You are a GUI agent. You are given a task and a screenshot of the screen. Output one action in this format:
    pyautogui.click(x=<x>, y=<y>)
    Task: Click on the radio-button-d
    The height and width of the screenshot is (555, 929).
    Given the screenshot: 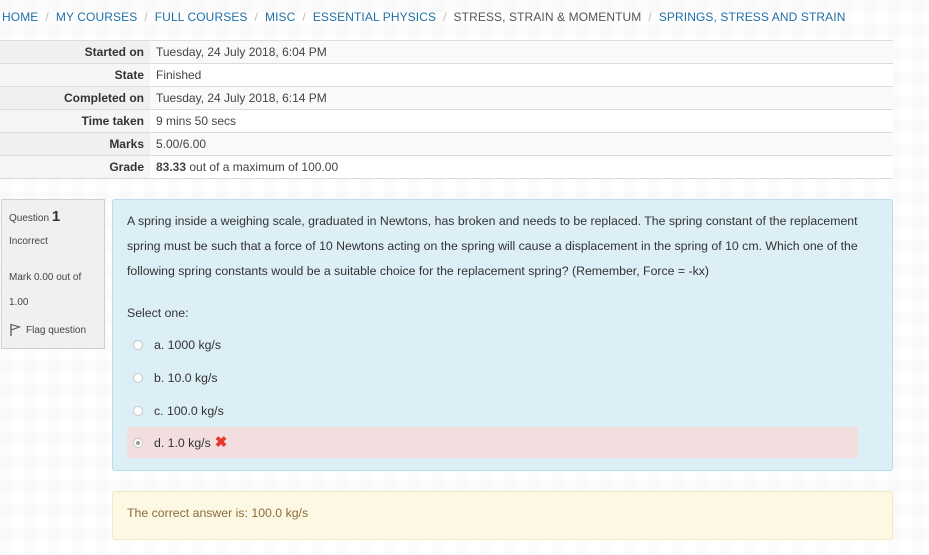 What is the action you would take?
    pyautogui.click(x=138, y=442)
    